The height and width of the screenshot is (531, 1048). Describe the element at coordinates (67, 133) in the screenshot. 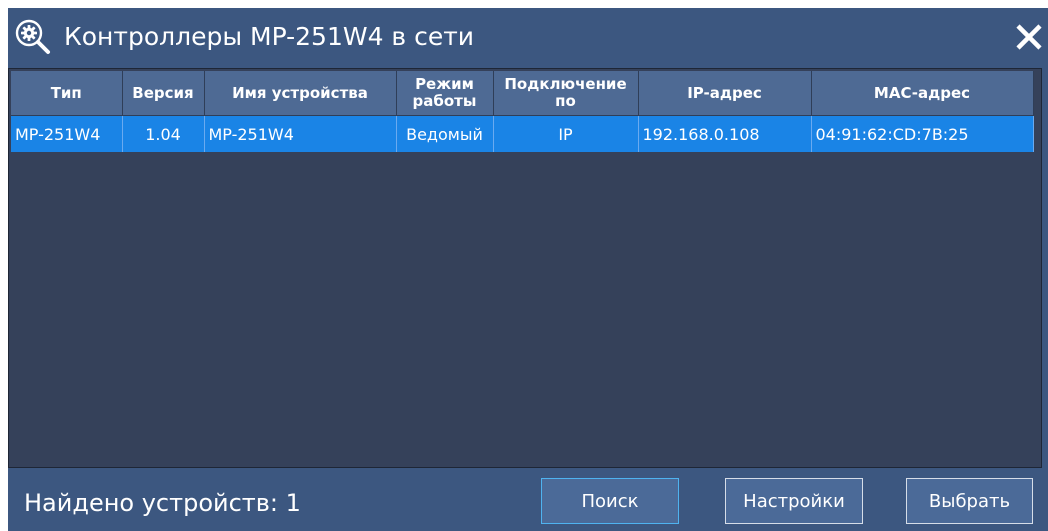

I see `cell-type: MP-251W4` at that location.